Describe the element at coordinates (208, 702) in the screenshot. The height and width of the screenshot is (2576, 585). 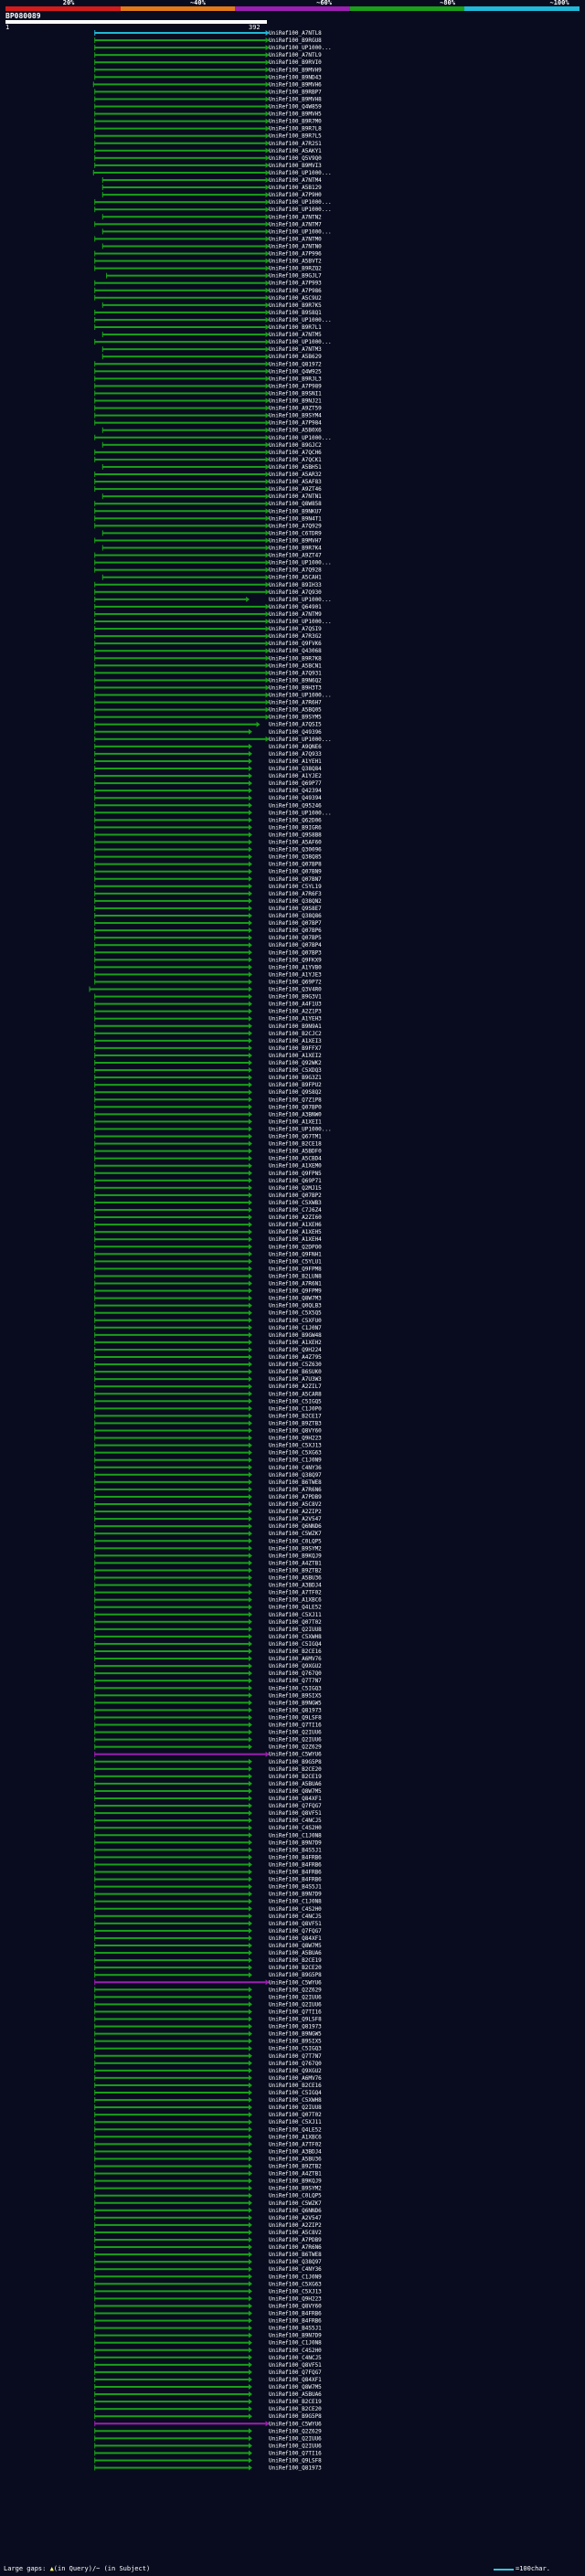
I see `hit-row: UniRef100_A7R6H7` at that location.